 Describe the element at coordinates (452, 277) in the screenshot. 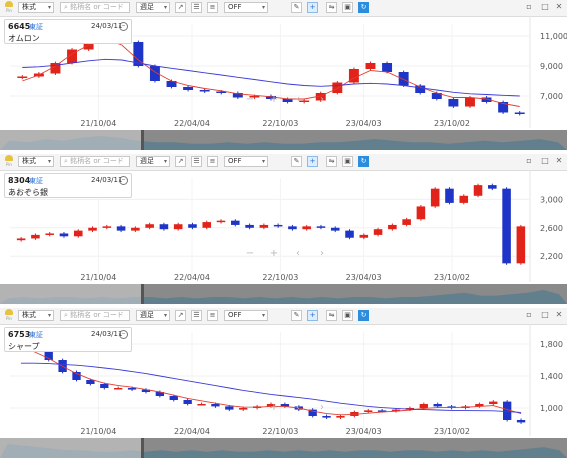

I see `x-tick-label: 23/10/02` at that location.